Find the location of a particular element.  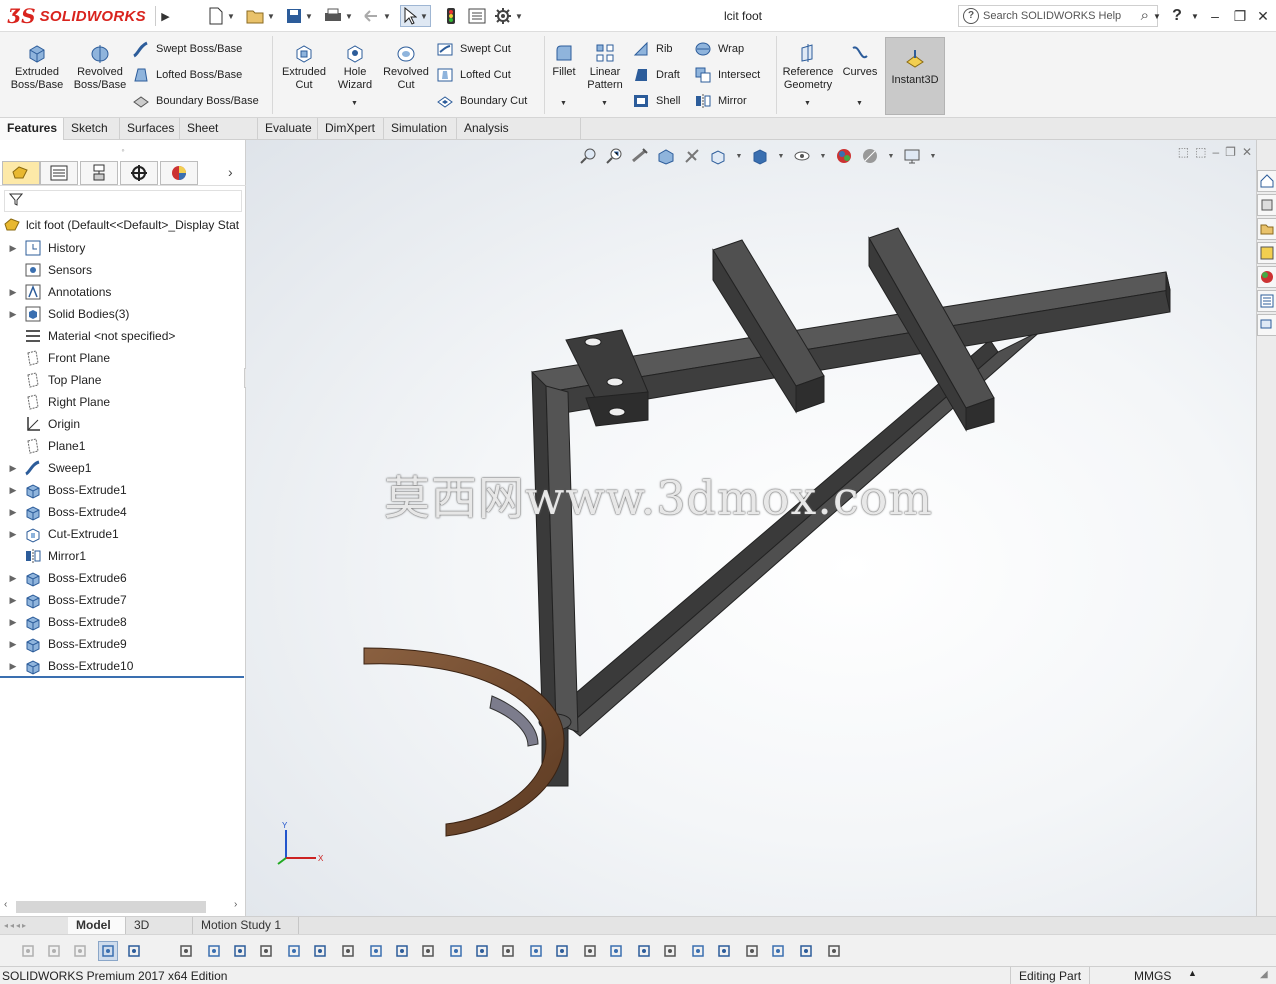

select-button: ▼ is located at coordinates (415, 16).